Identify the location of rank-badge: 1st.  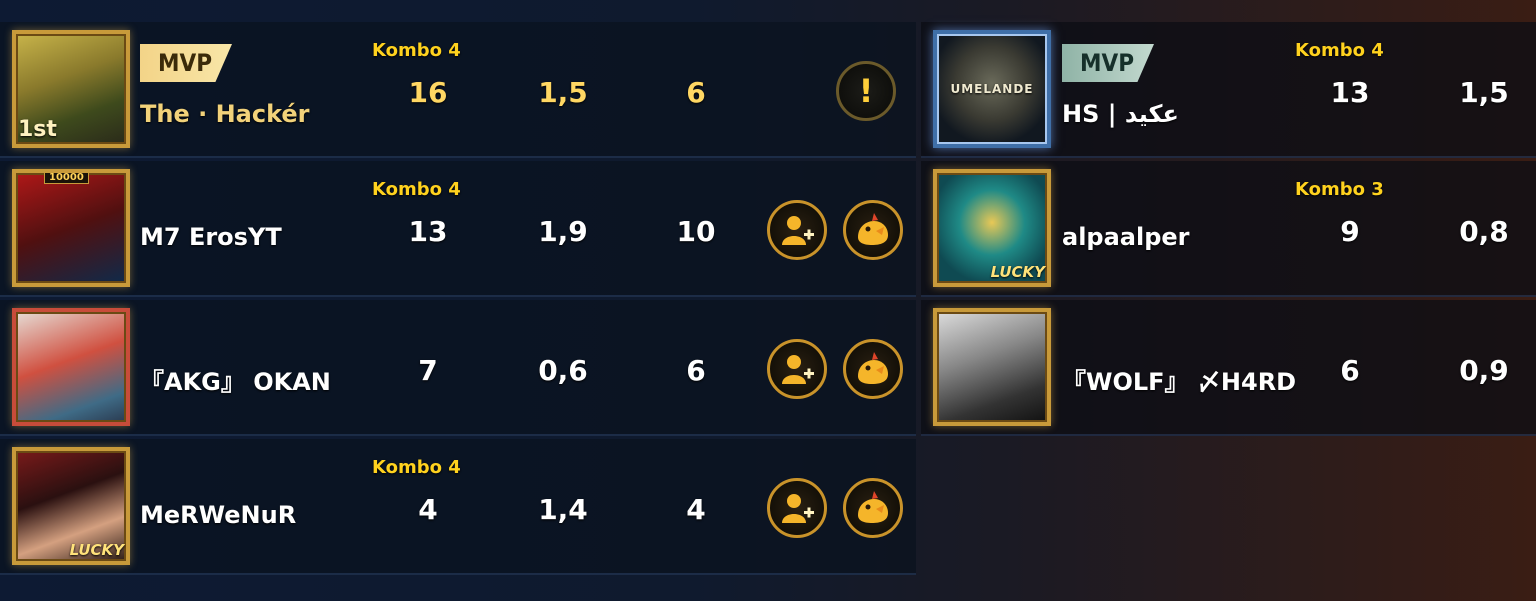
(37, 129).